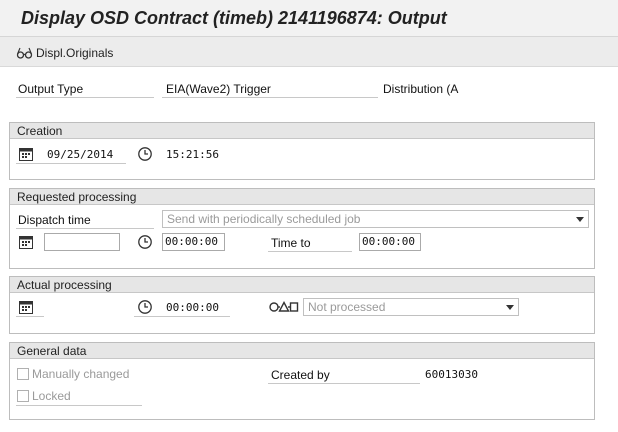 This screenshot has height=432, width=618. Describe the element at coordinates (85, 97) in the screenshot. I see `output-type-underline` at that location.